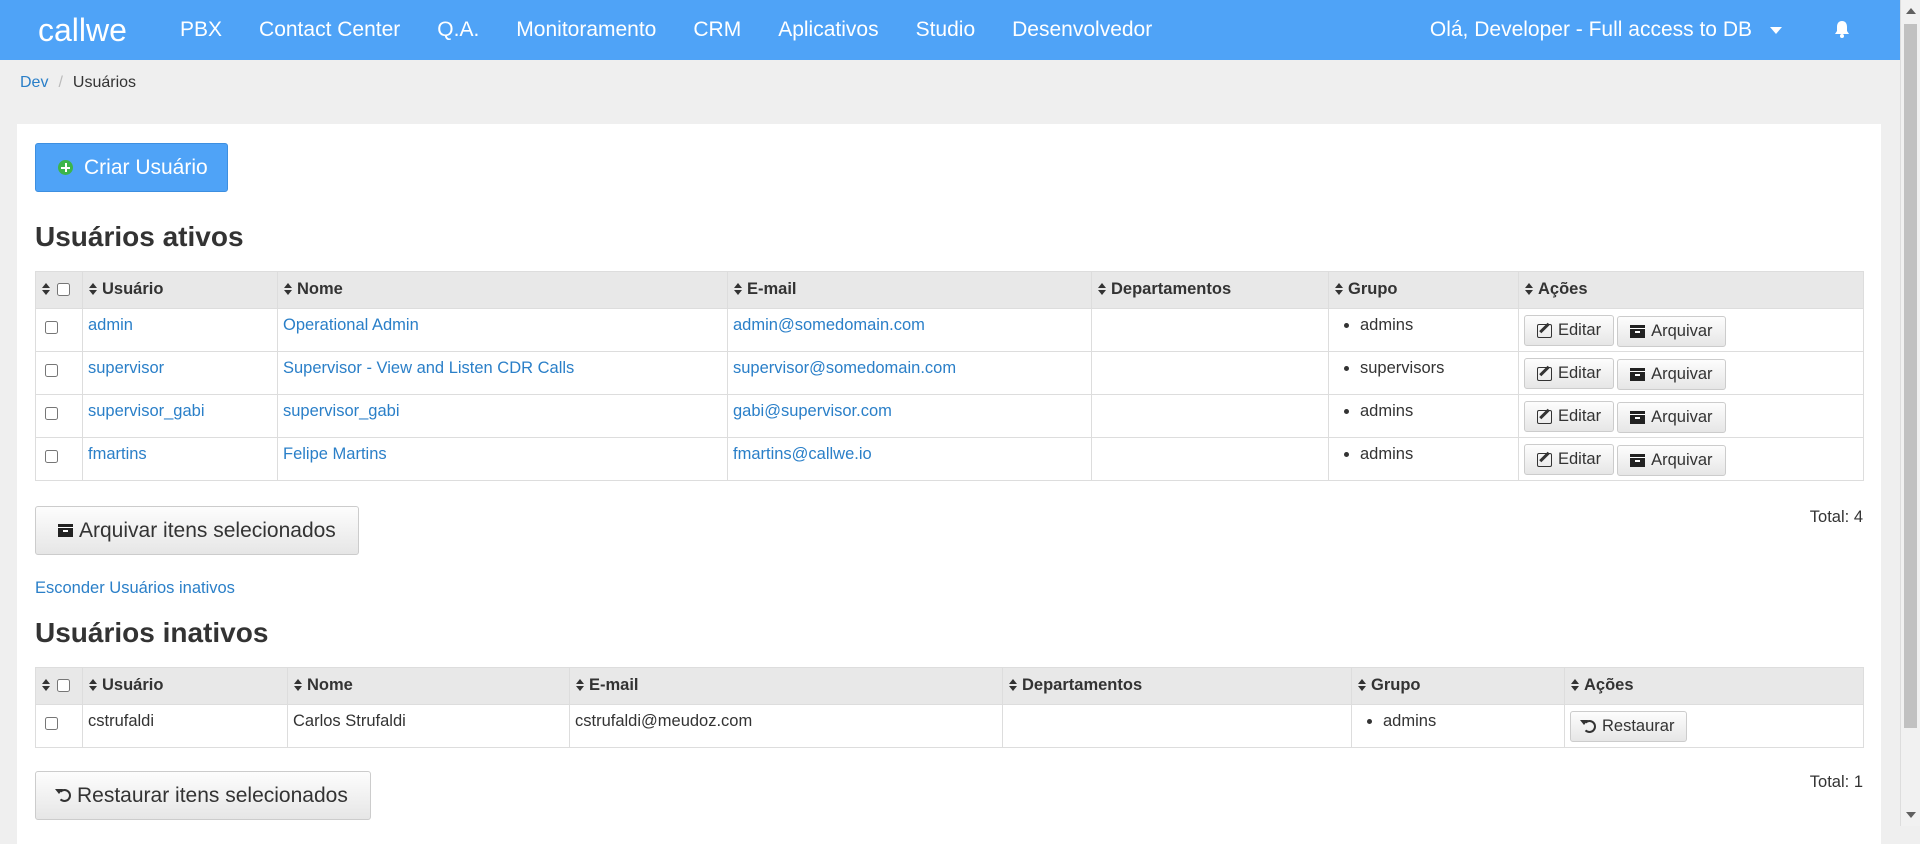  Describe the element at coordinates (1436, 368) in the screenshot. I see `group-item: supervisors` at that location.